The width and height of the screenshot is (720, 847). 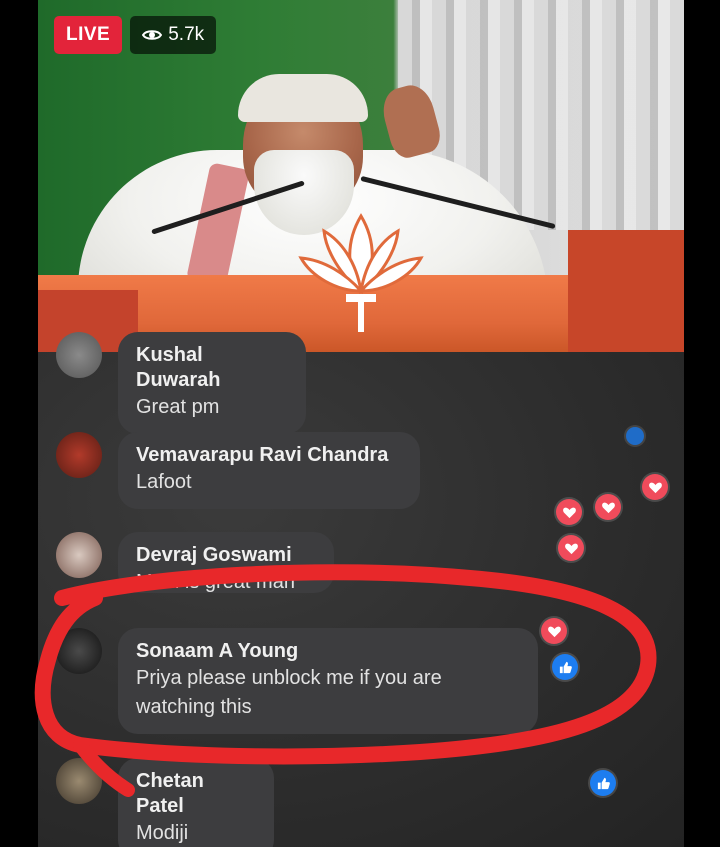 I want to click on lotus-emblem-icon, so click(x=361, y=272).